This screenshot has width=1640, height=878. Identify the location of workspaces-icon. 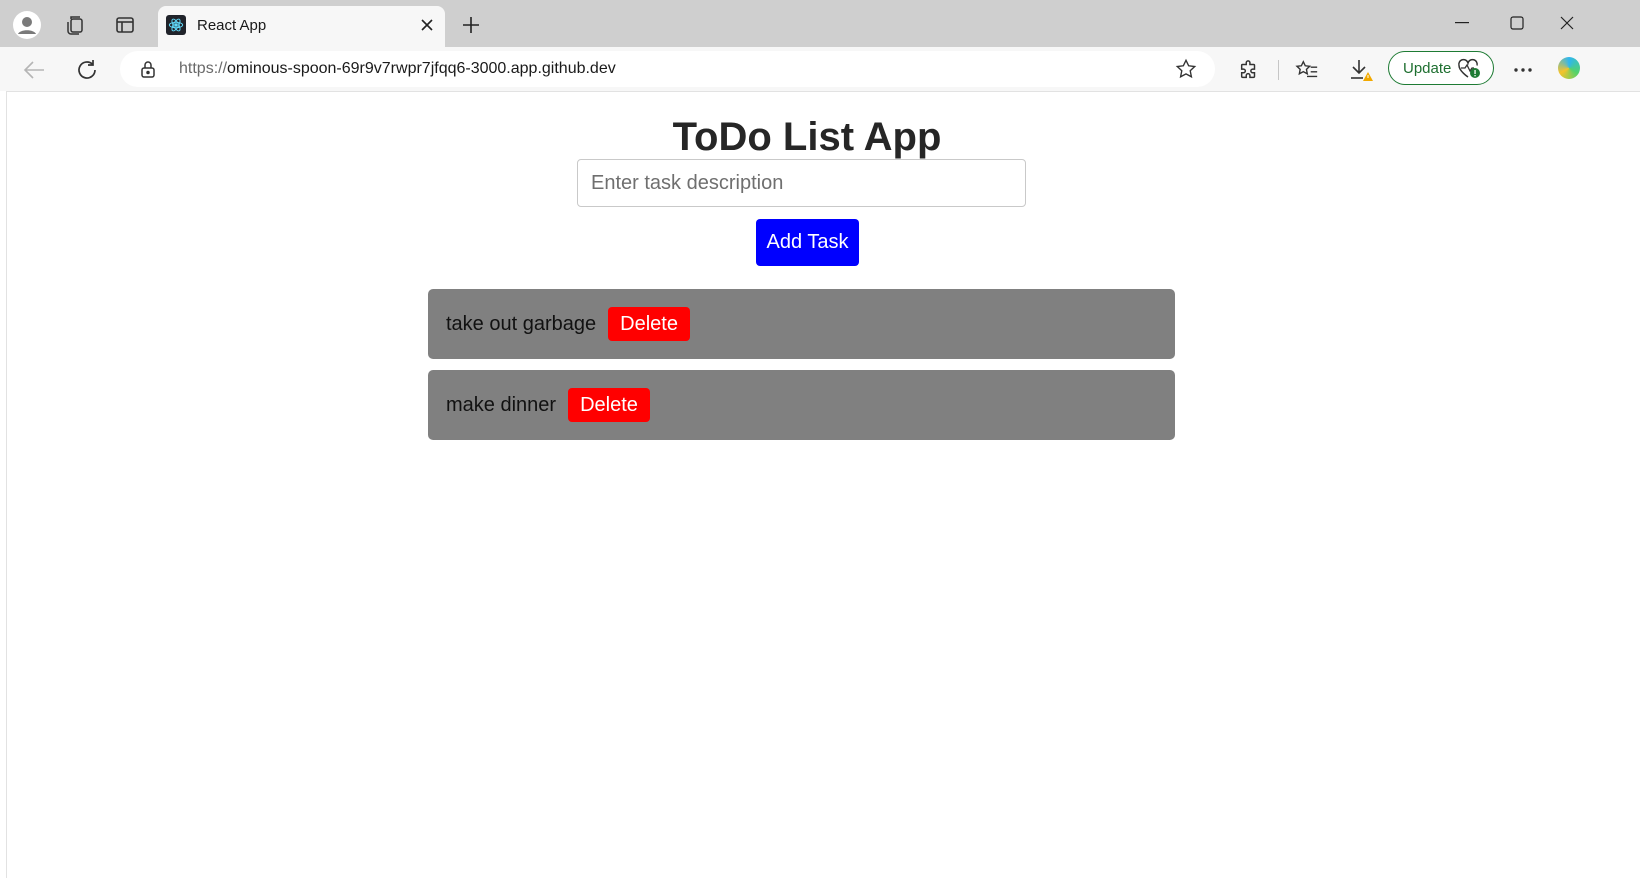
(75, 25).